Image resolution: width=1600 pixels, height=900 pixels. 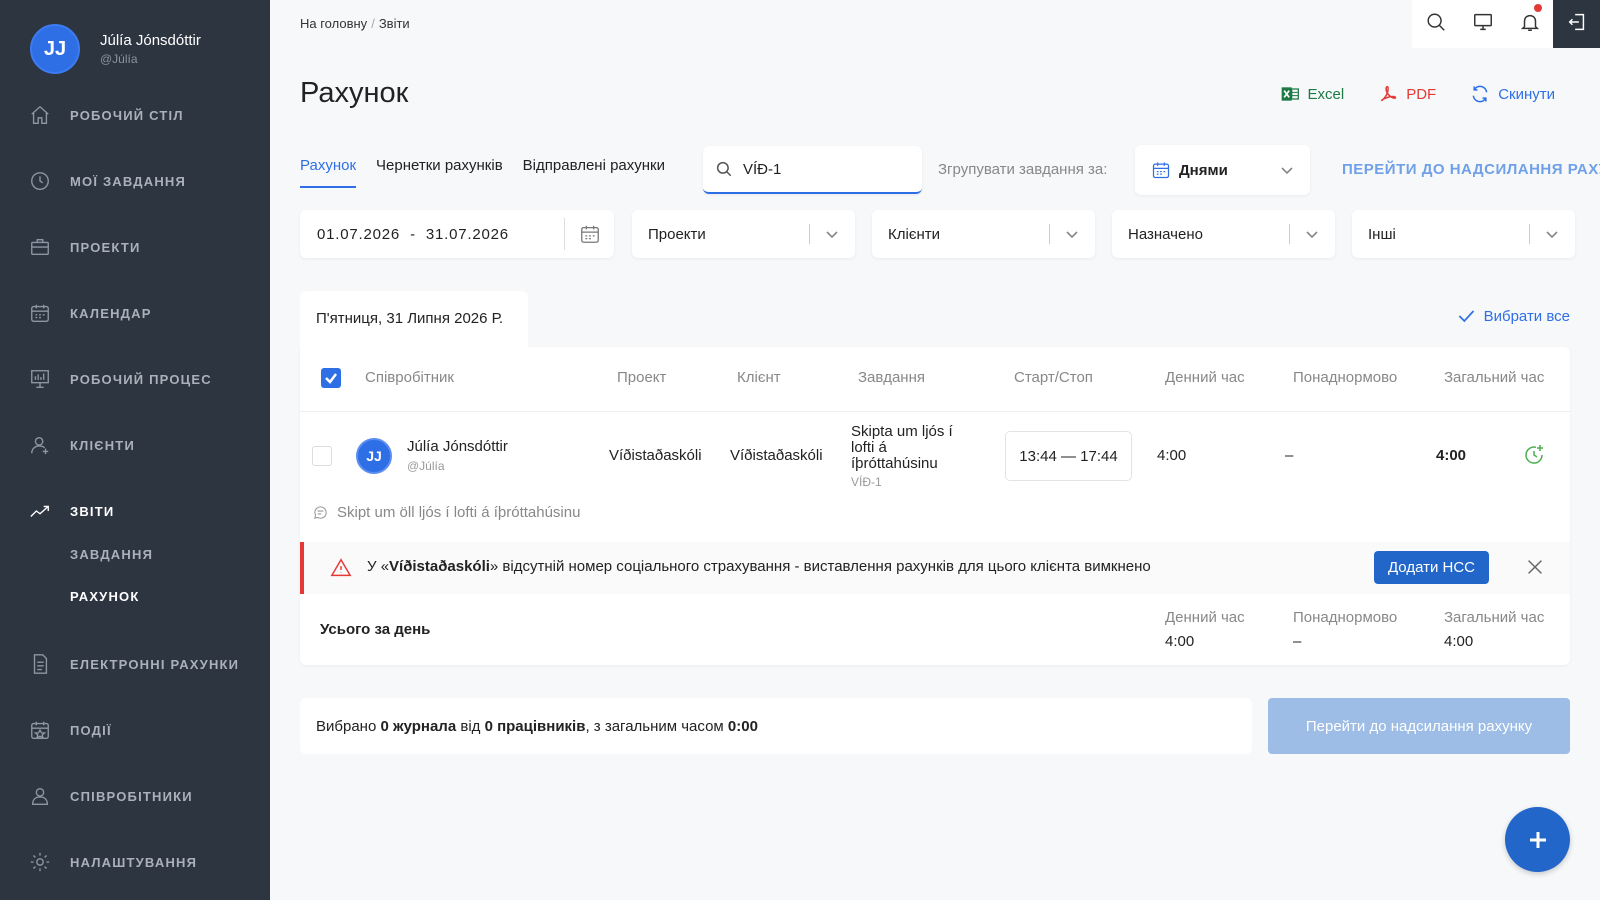 What do you see at coordinates (328, 172) in the screenshot?
I see `tab-invoice: Рахунок` at bounding box center [328, 172].